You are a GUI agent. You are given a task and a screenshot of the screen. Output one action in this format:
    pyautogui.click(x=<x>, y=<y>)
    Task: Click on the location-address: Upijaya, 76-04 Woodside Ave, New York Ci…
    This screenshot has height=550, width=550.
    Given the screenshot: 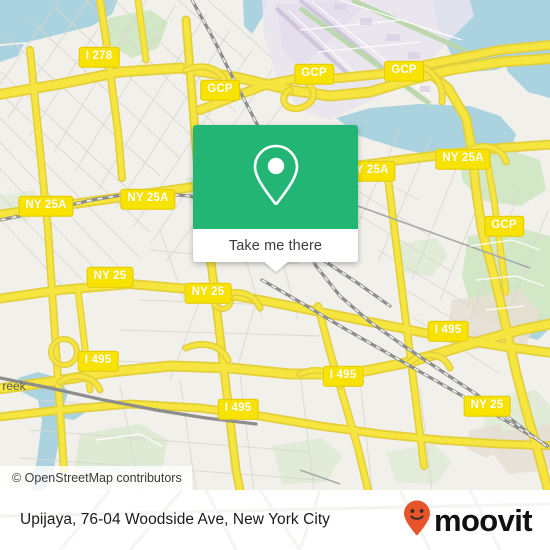 What is the action you would take?
    pyautogui.click(x=175, y=519)
    